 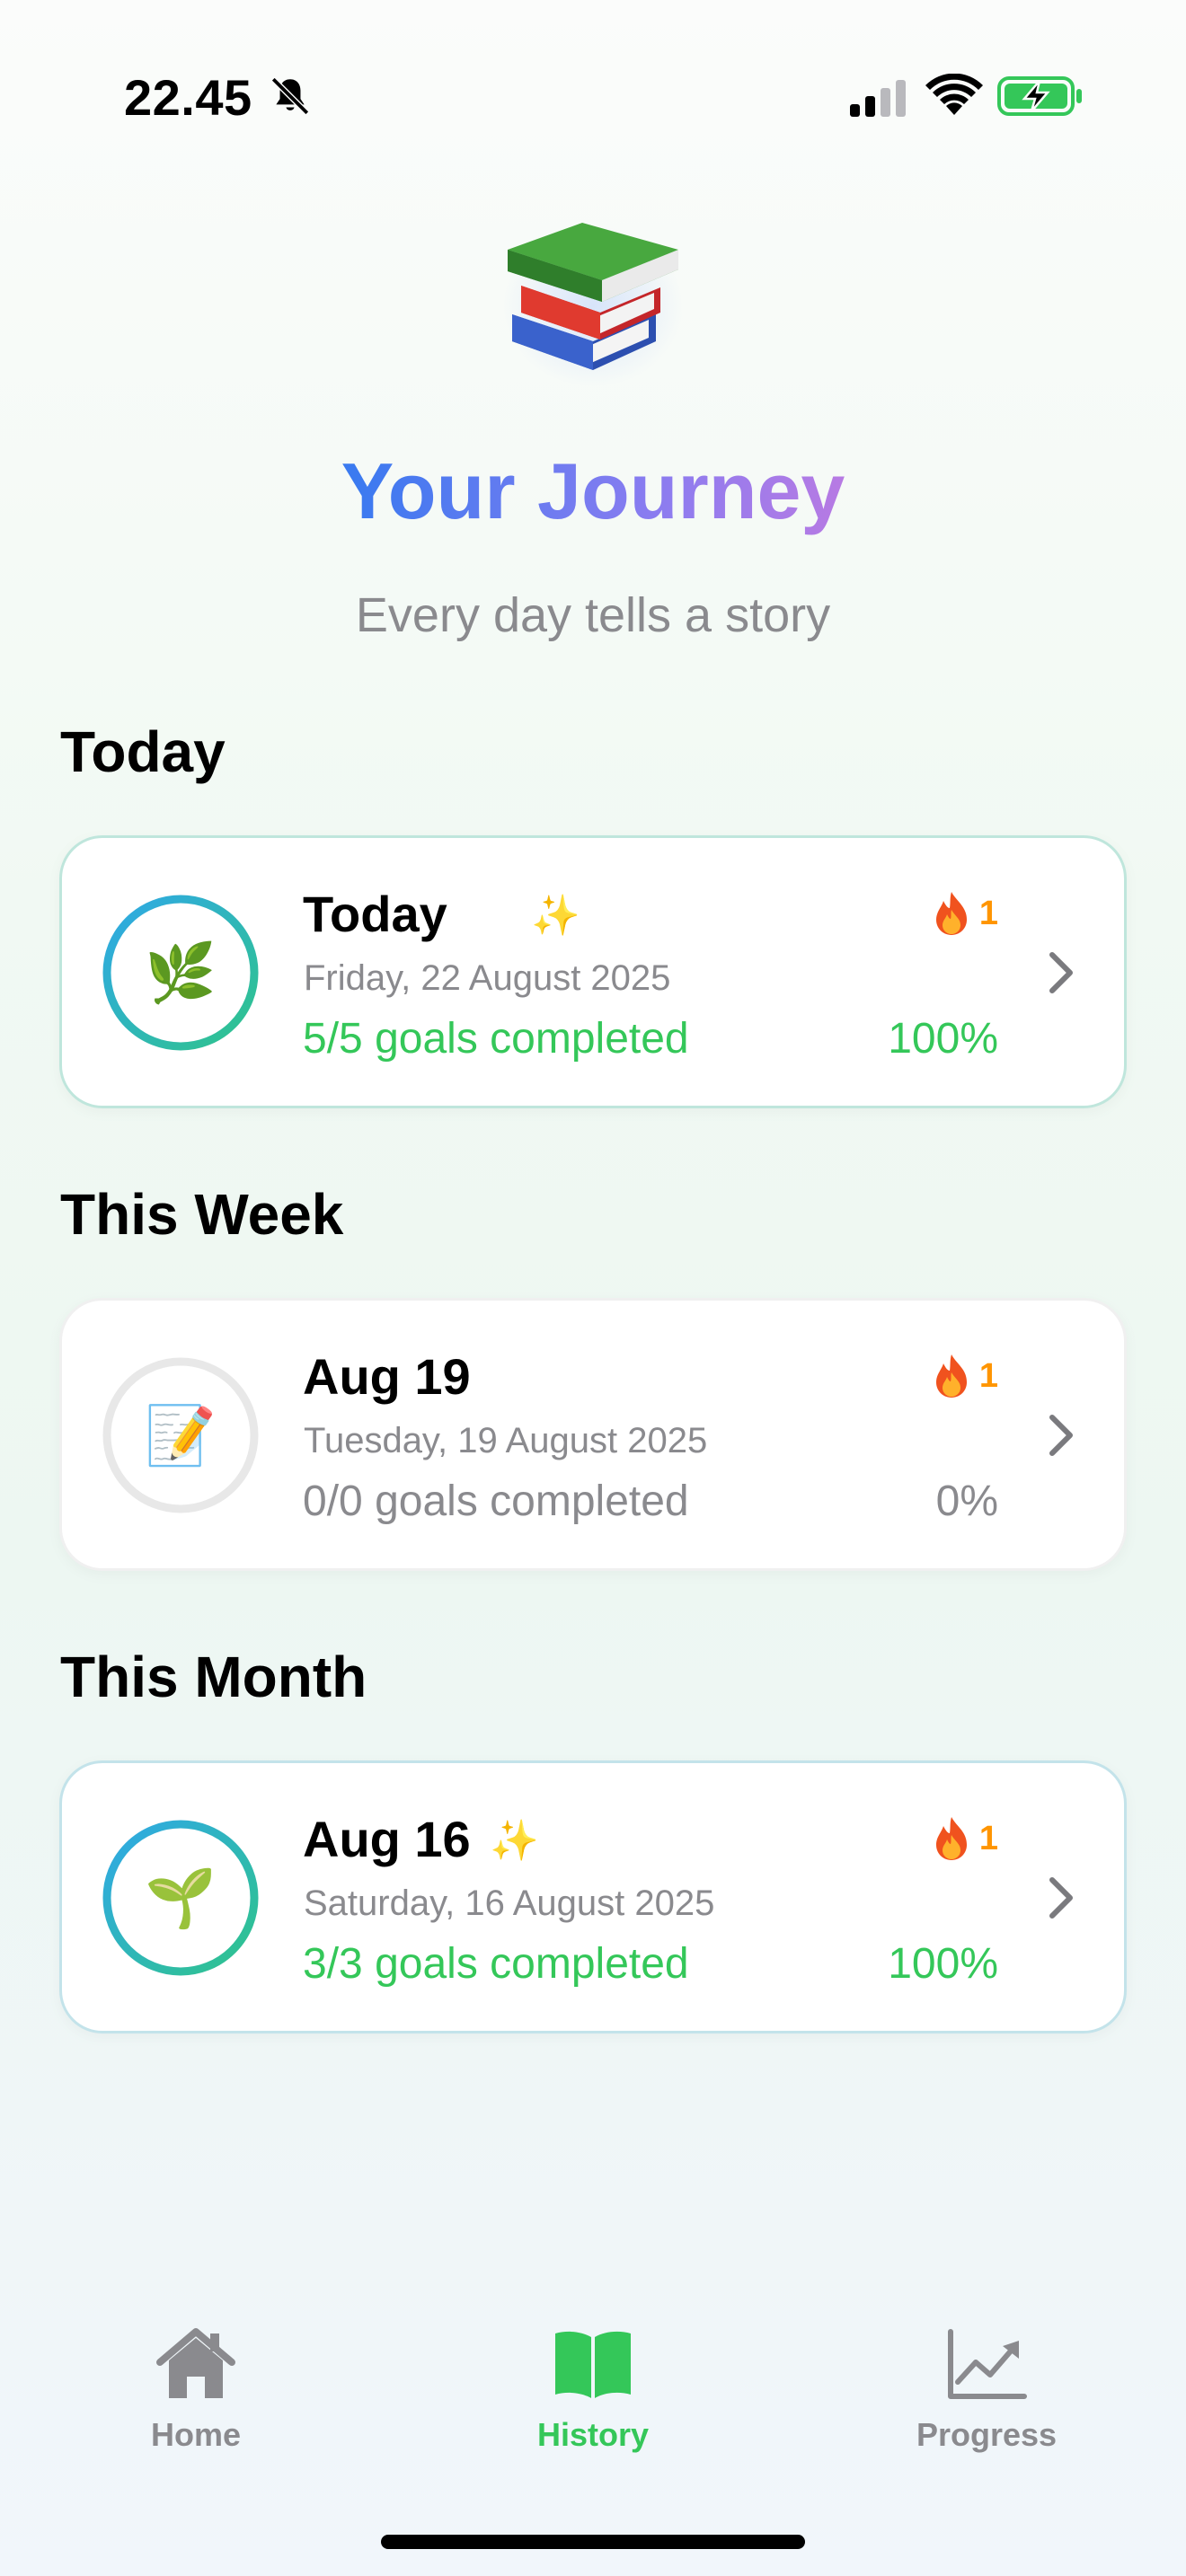 I want to click on open-book-icon, so click(x=593, y=2364).